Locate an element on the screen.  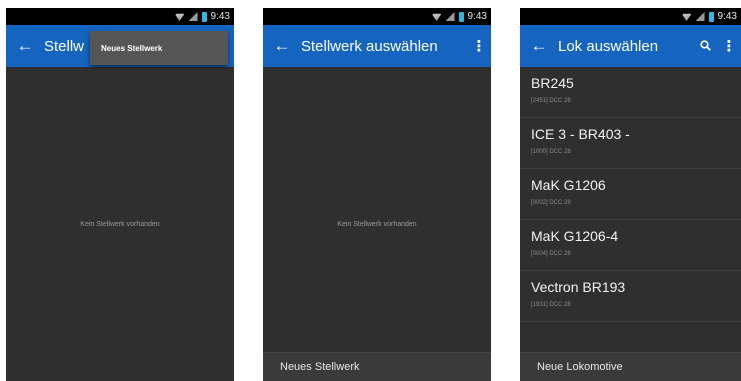
search-icon-glyph is located at coordinates (705, 45).